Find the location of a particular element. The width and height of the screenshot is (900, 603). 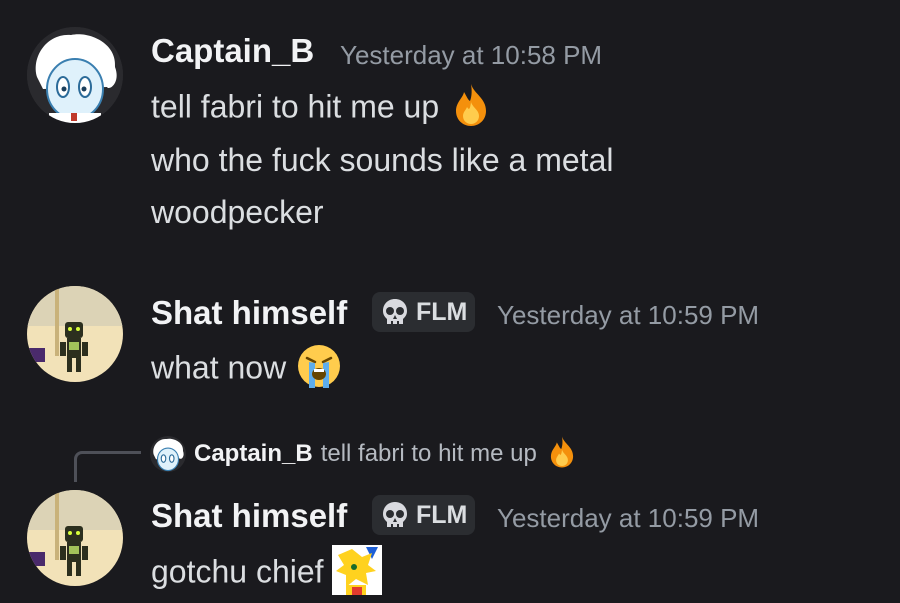

message-text: gotchu chief is located at coordinates (237, 571).